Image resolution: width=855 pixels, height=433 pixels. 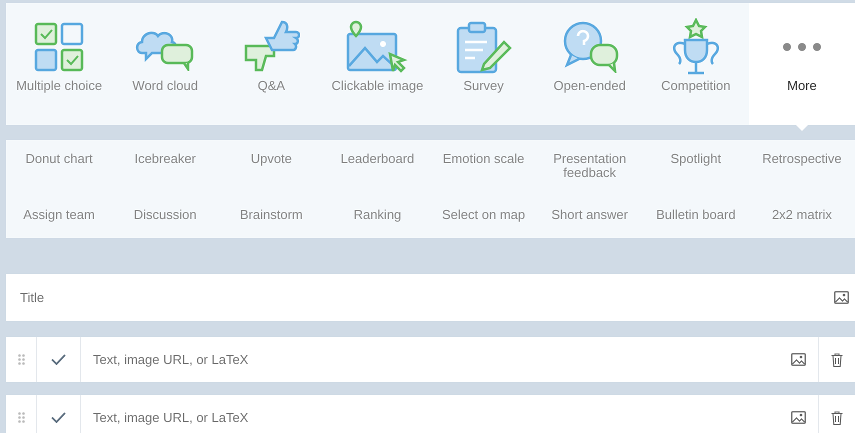 What do you see at coordinates (377, 47) in the screenshot?
I see `picture-cursor-icon` at bounding box center [377, 47].